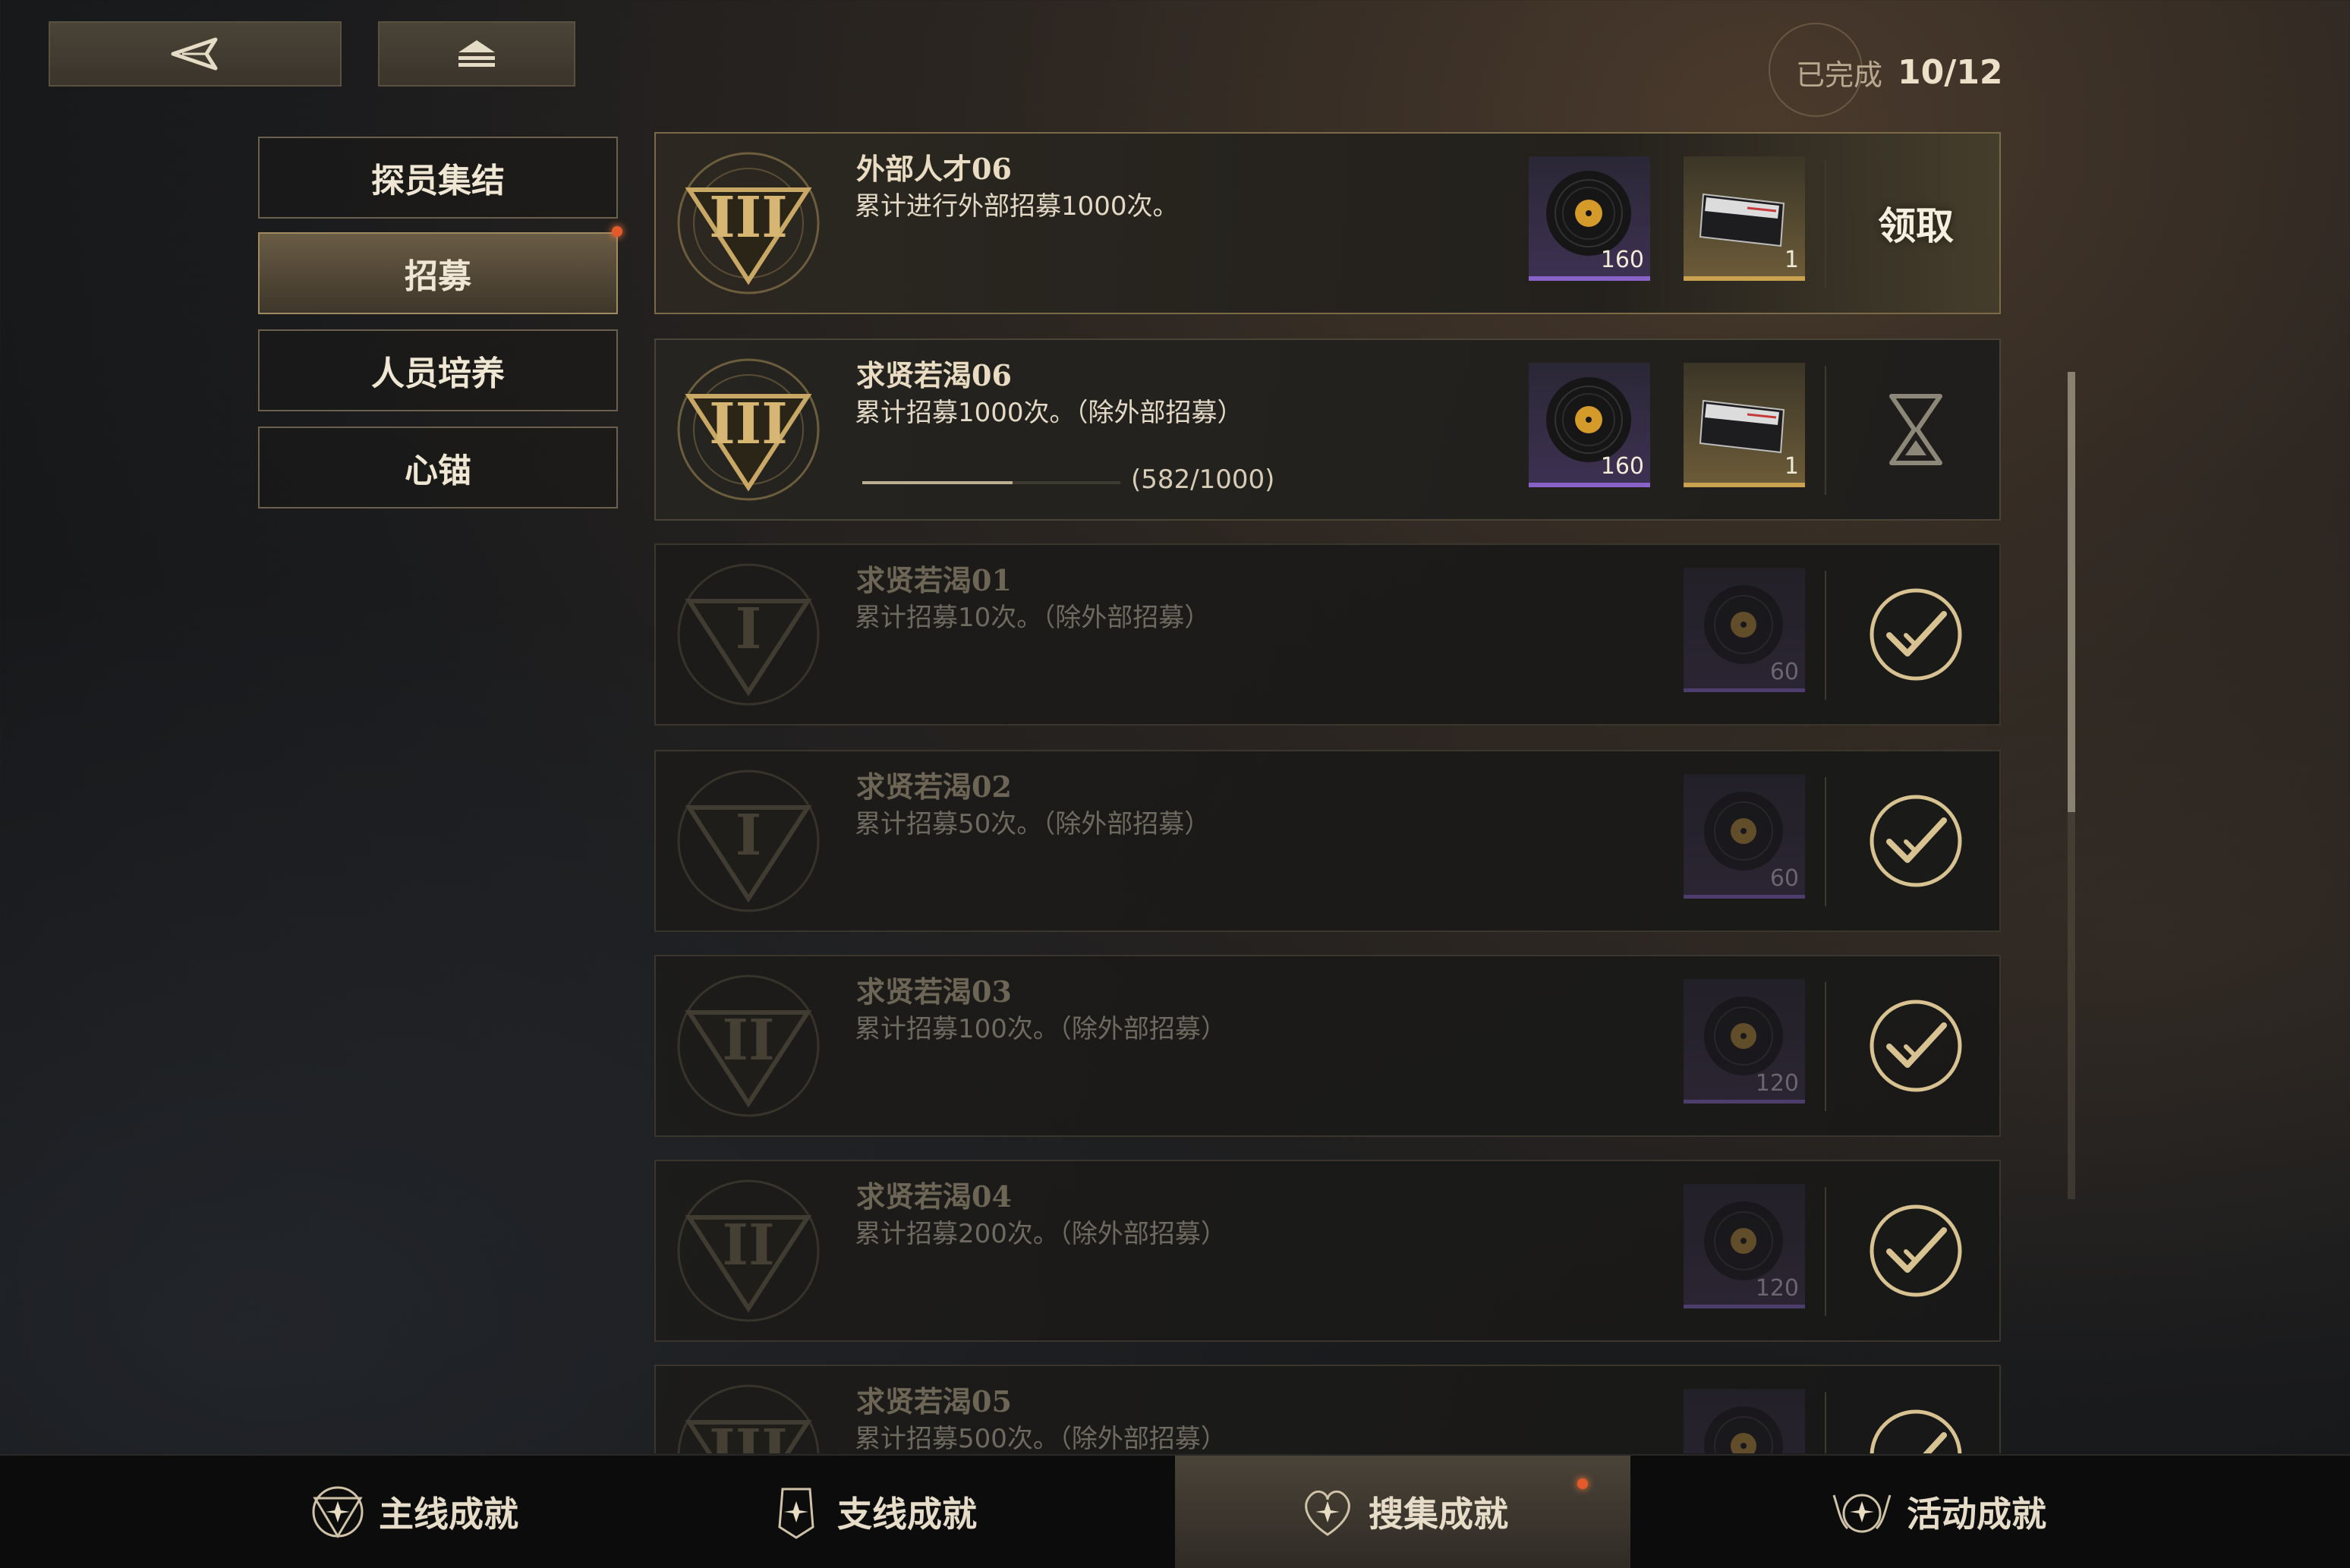 The width and height of the screenshot is (2350, 1568). I want to click on tier-emblem-icon: II, so click(749, 1250).